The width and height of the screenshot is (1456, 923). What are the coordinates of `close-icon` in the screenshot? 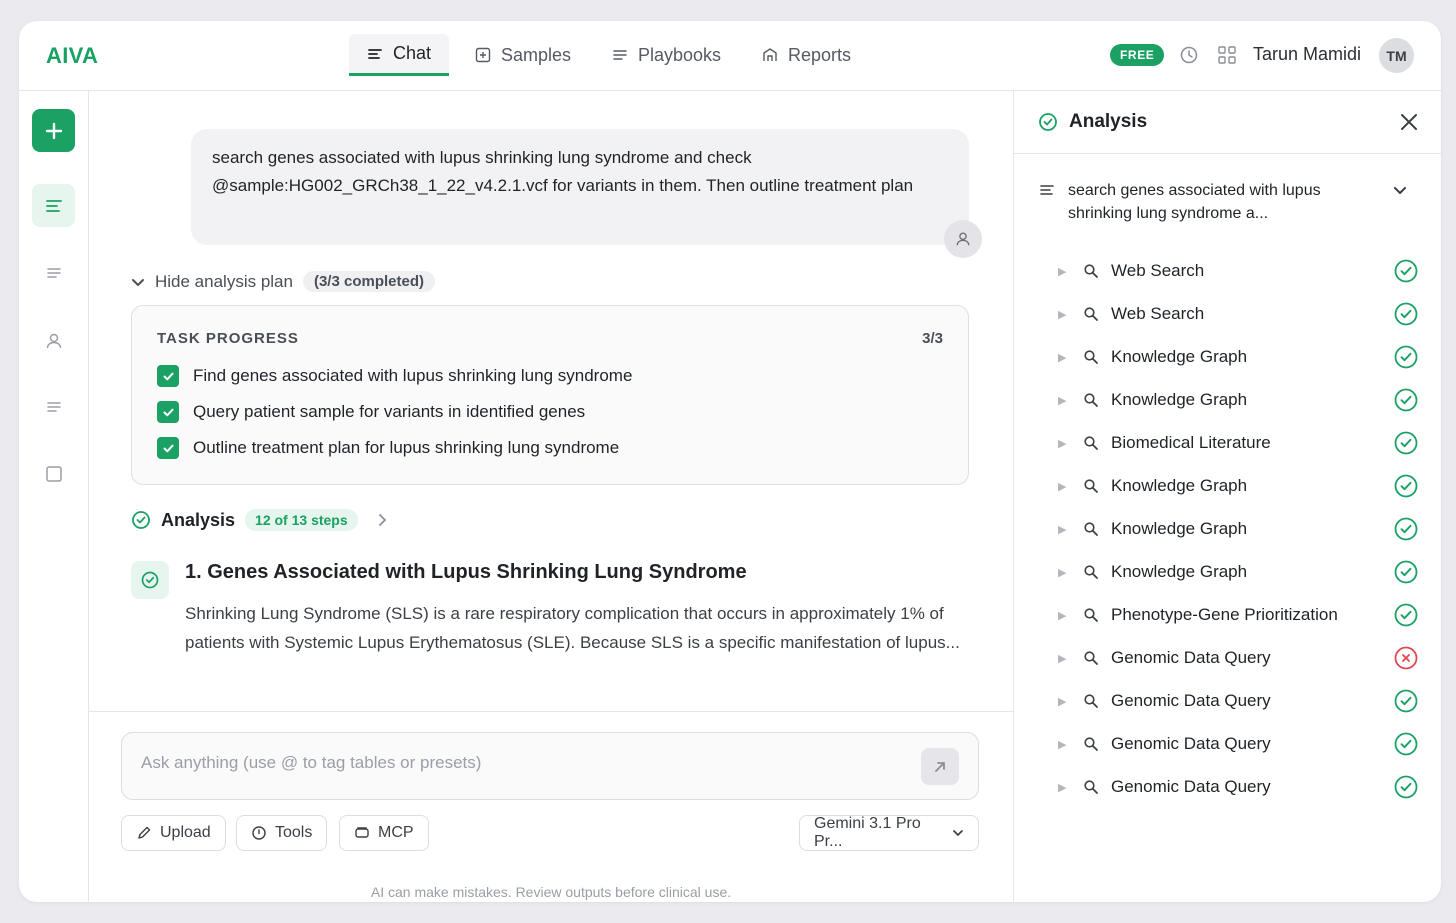 It's located at (1409, 122).